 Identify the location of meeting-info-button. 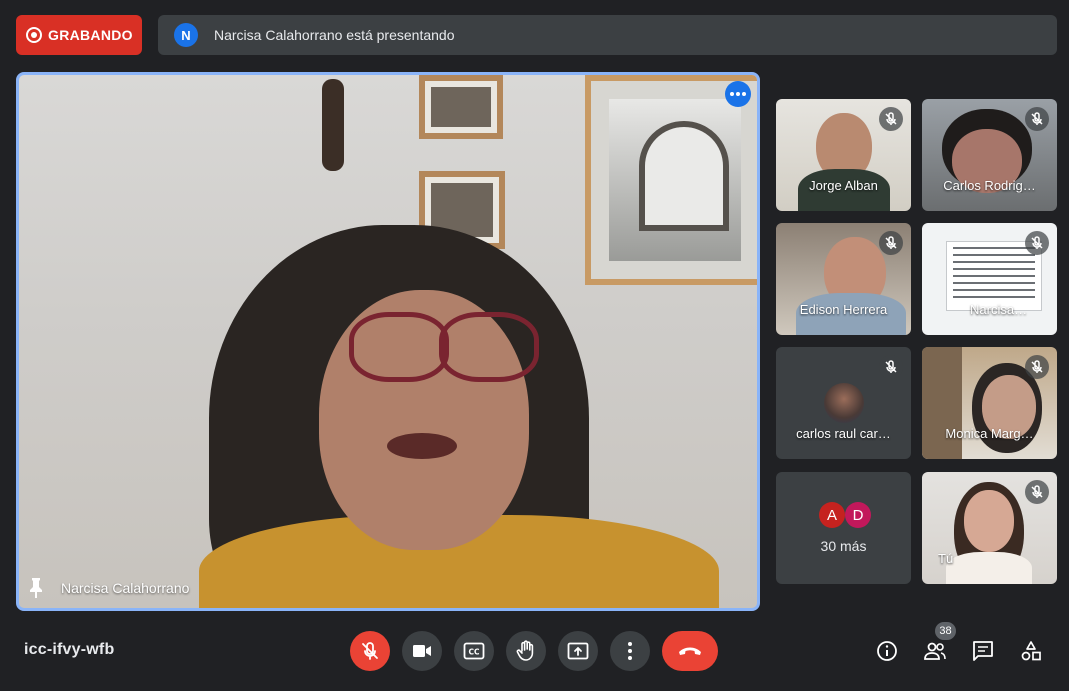
(887, 651).